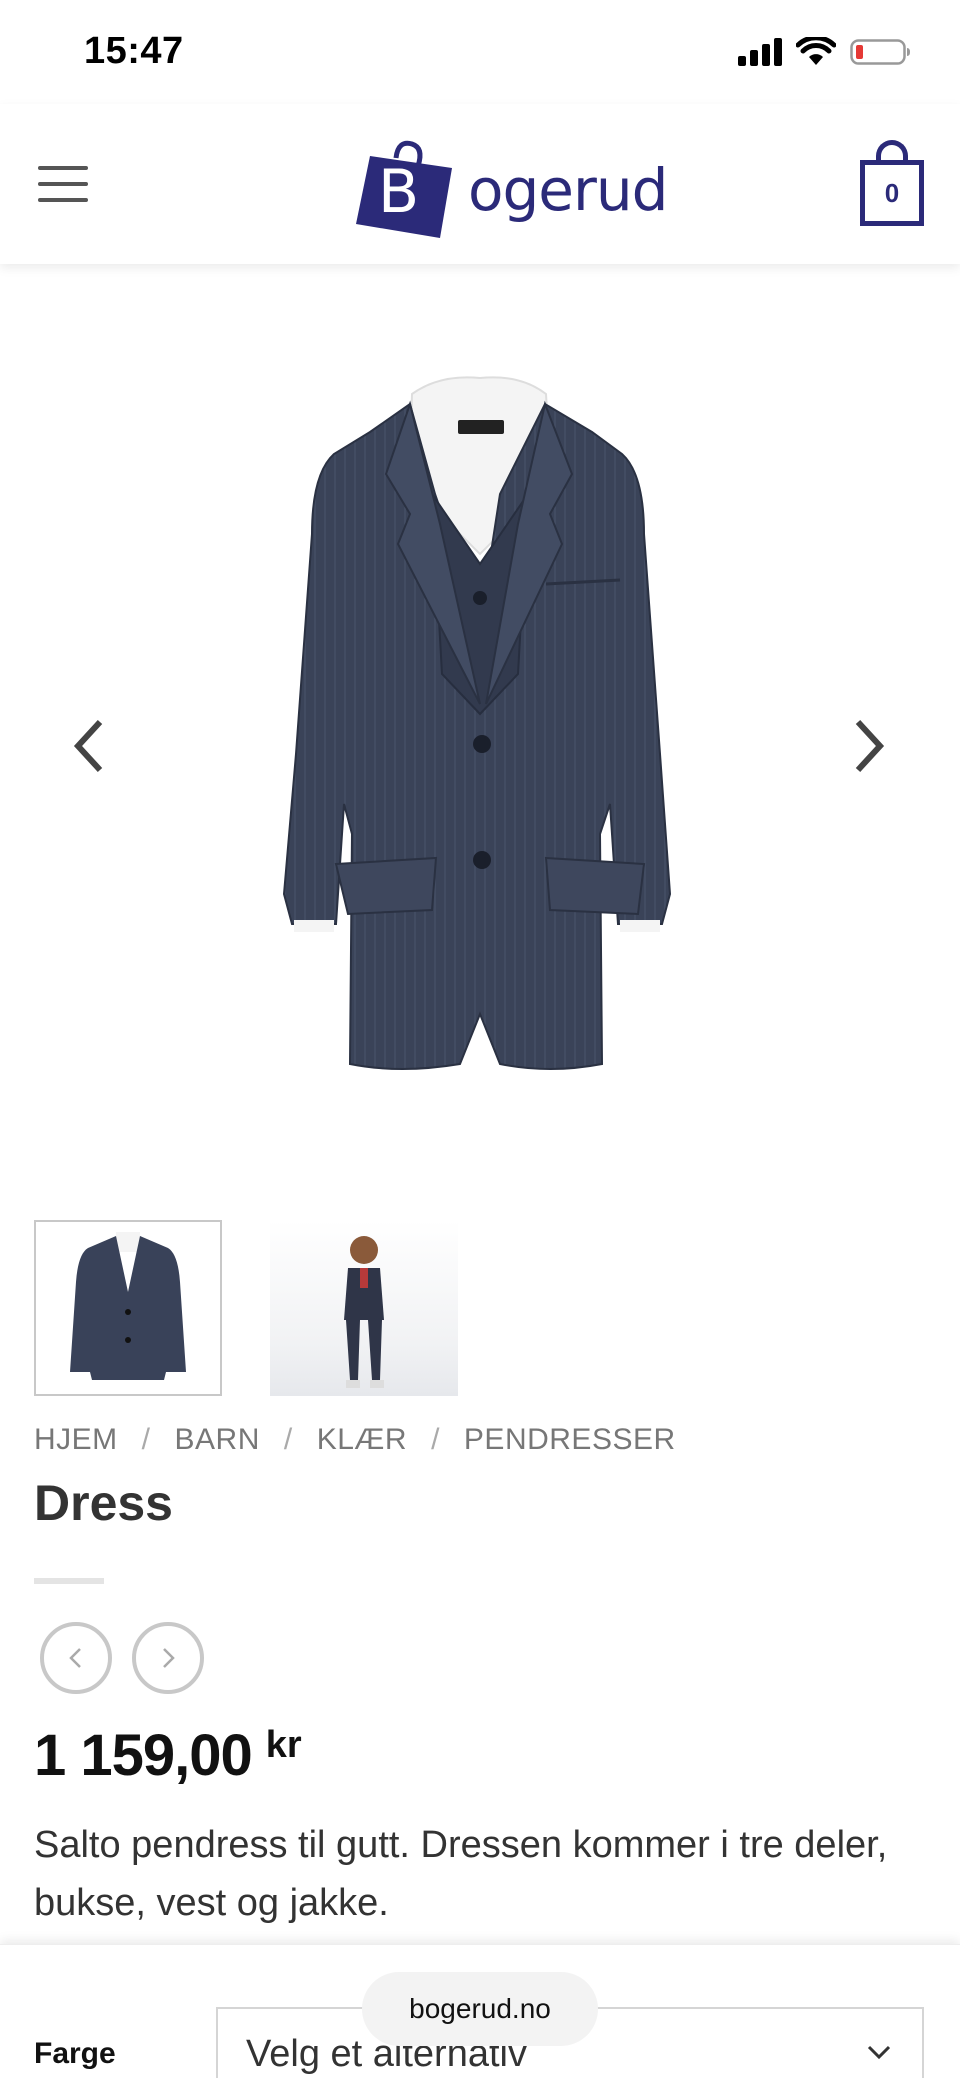 This screenshot has height=2078, width=960. Describe the element at coordinates (128, 1308) in the screenshot. I see `thumbnail-suit-jacket` at that location.